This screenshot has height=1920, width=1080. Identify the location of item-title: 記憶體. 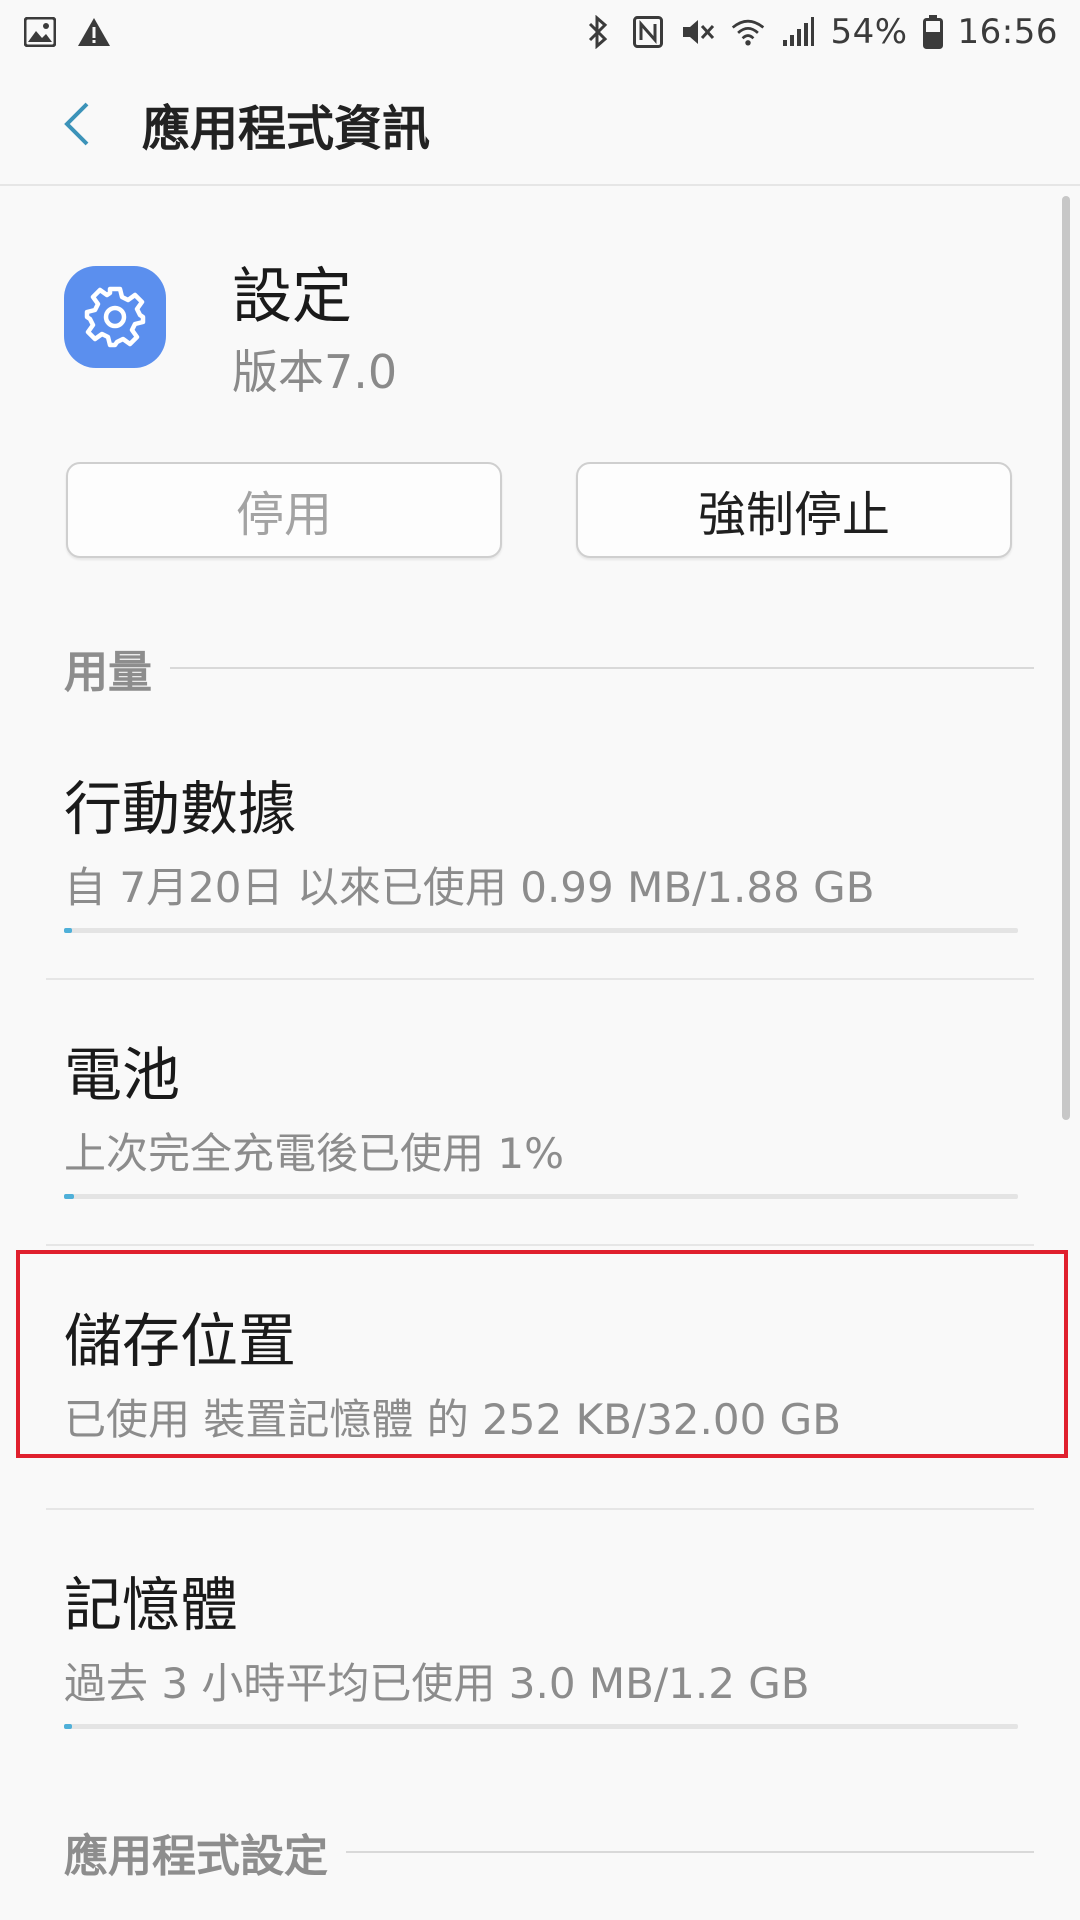
(151, 1605).